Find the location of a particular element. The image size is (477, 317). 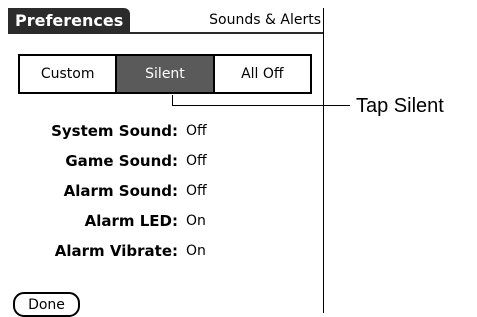

app-title: Preferences is located at coordinates (69, 21).